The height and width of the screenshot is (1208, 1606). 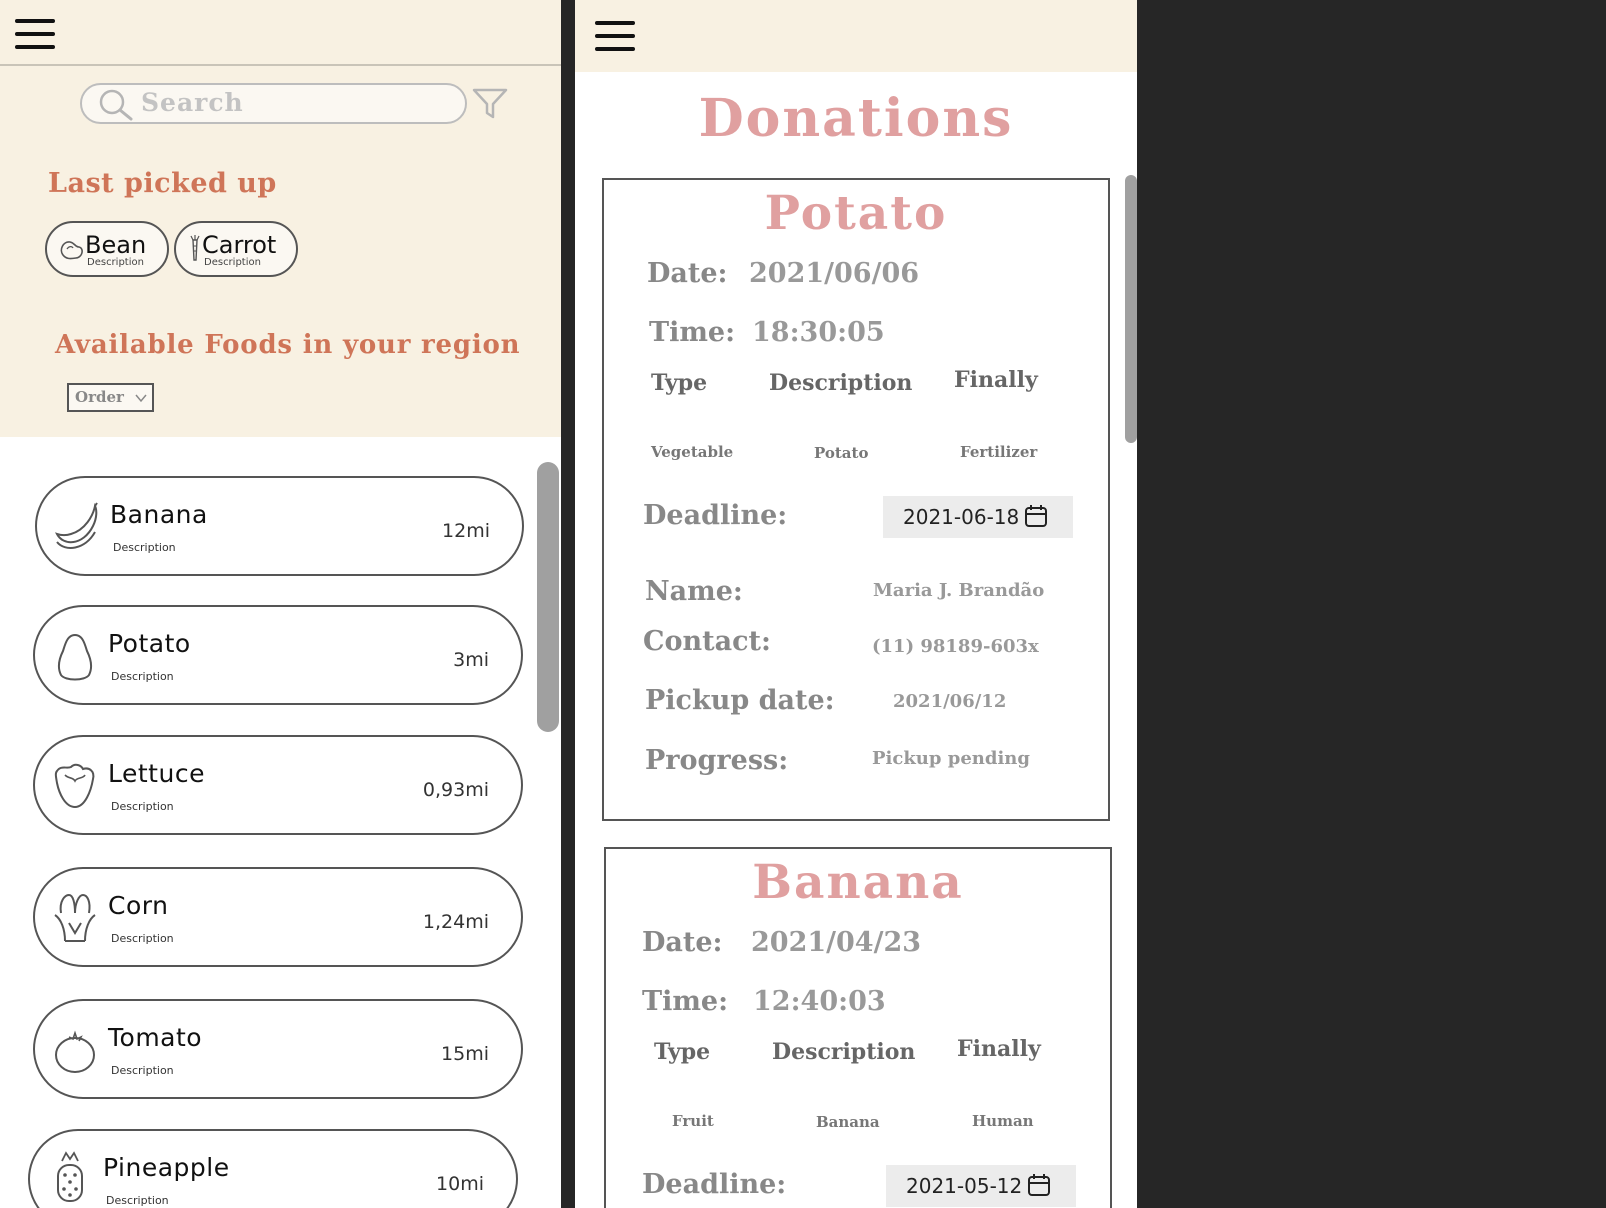 I want to click on lettuce-icon, so click(x=74, y=786).